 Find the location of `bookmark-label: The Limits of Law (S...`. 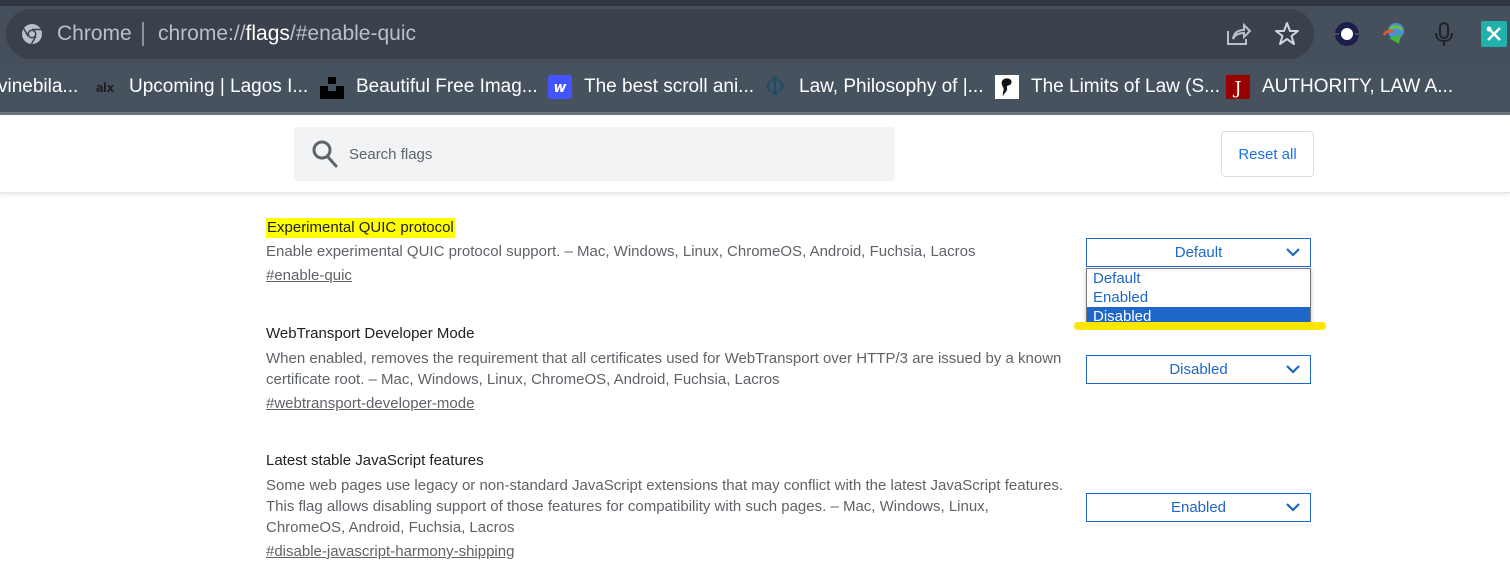

bookmark-label: The Limits of Law (S... is located at coordinates (1126, 86).